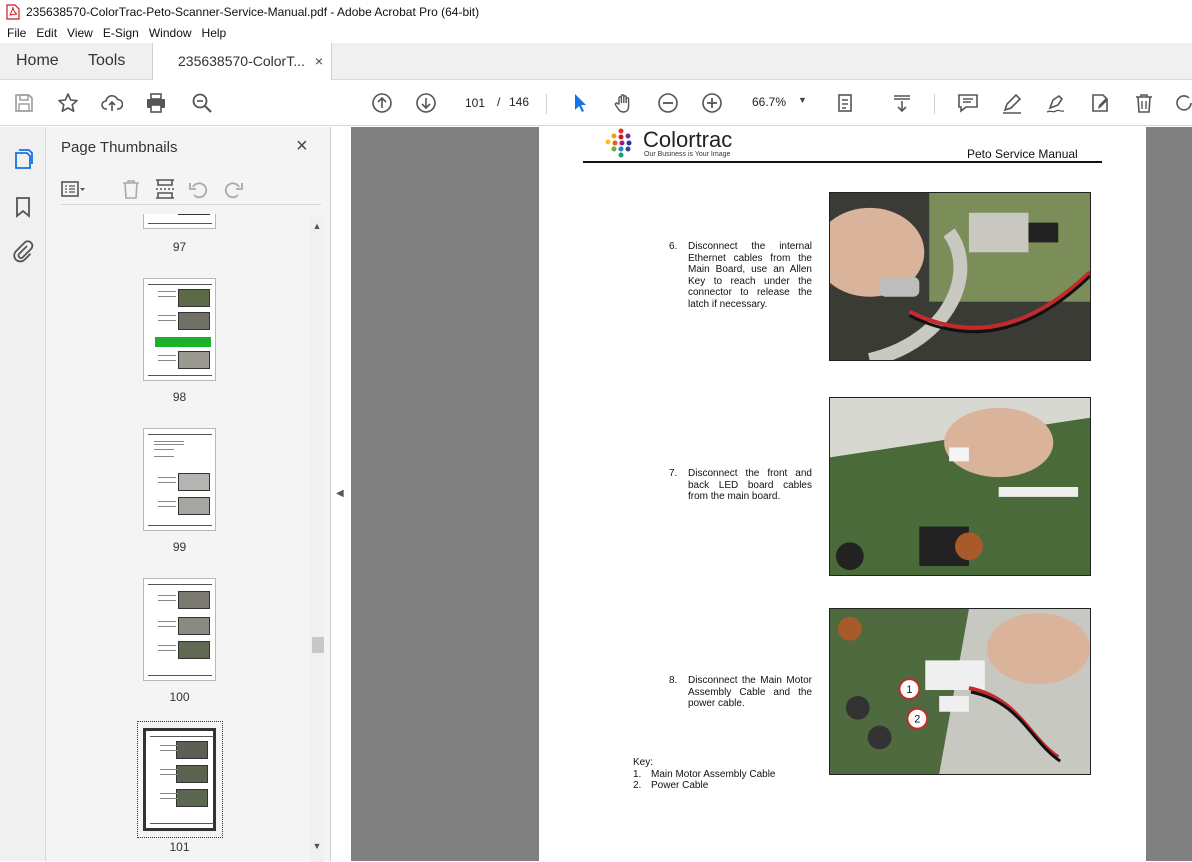 The height and width of the screenshot is (862, 1192). Describe the element at coordinates (37, 61) in the screenshot. I see `tab-home: Home` at that location.